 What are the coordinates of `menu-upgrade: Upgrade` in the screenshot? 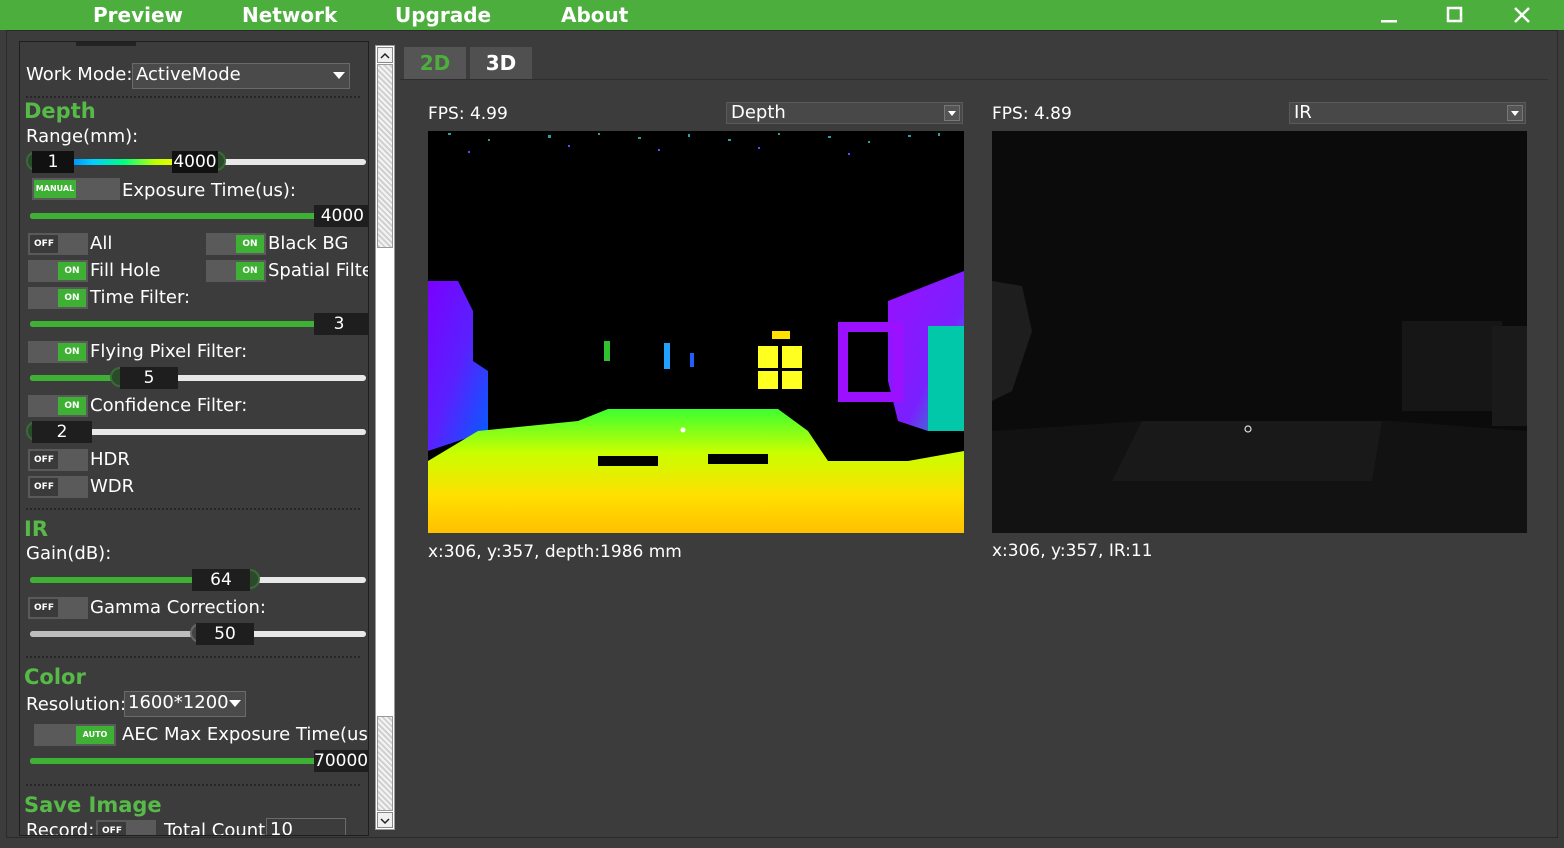 It's located at (443, 15).